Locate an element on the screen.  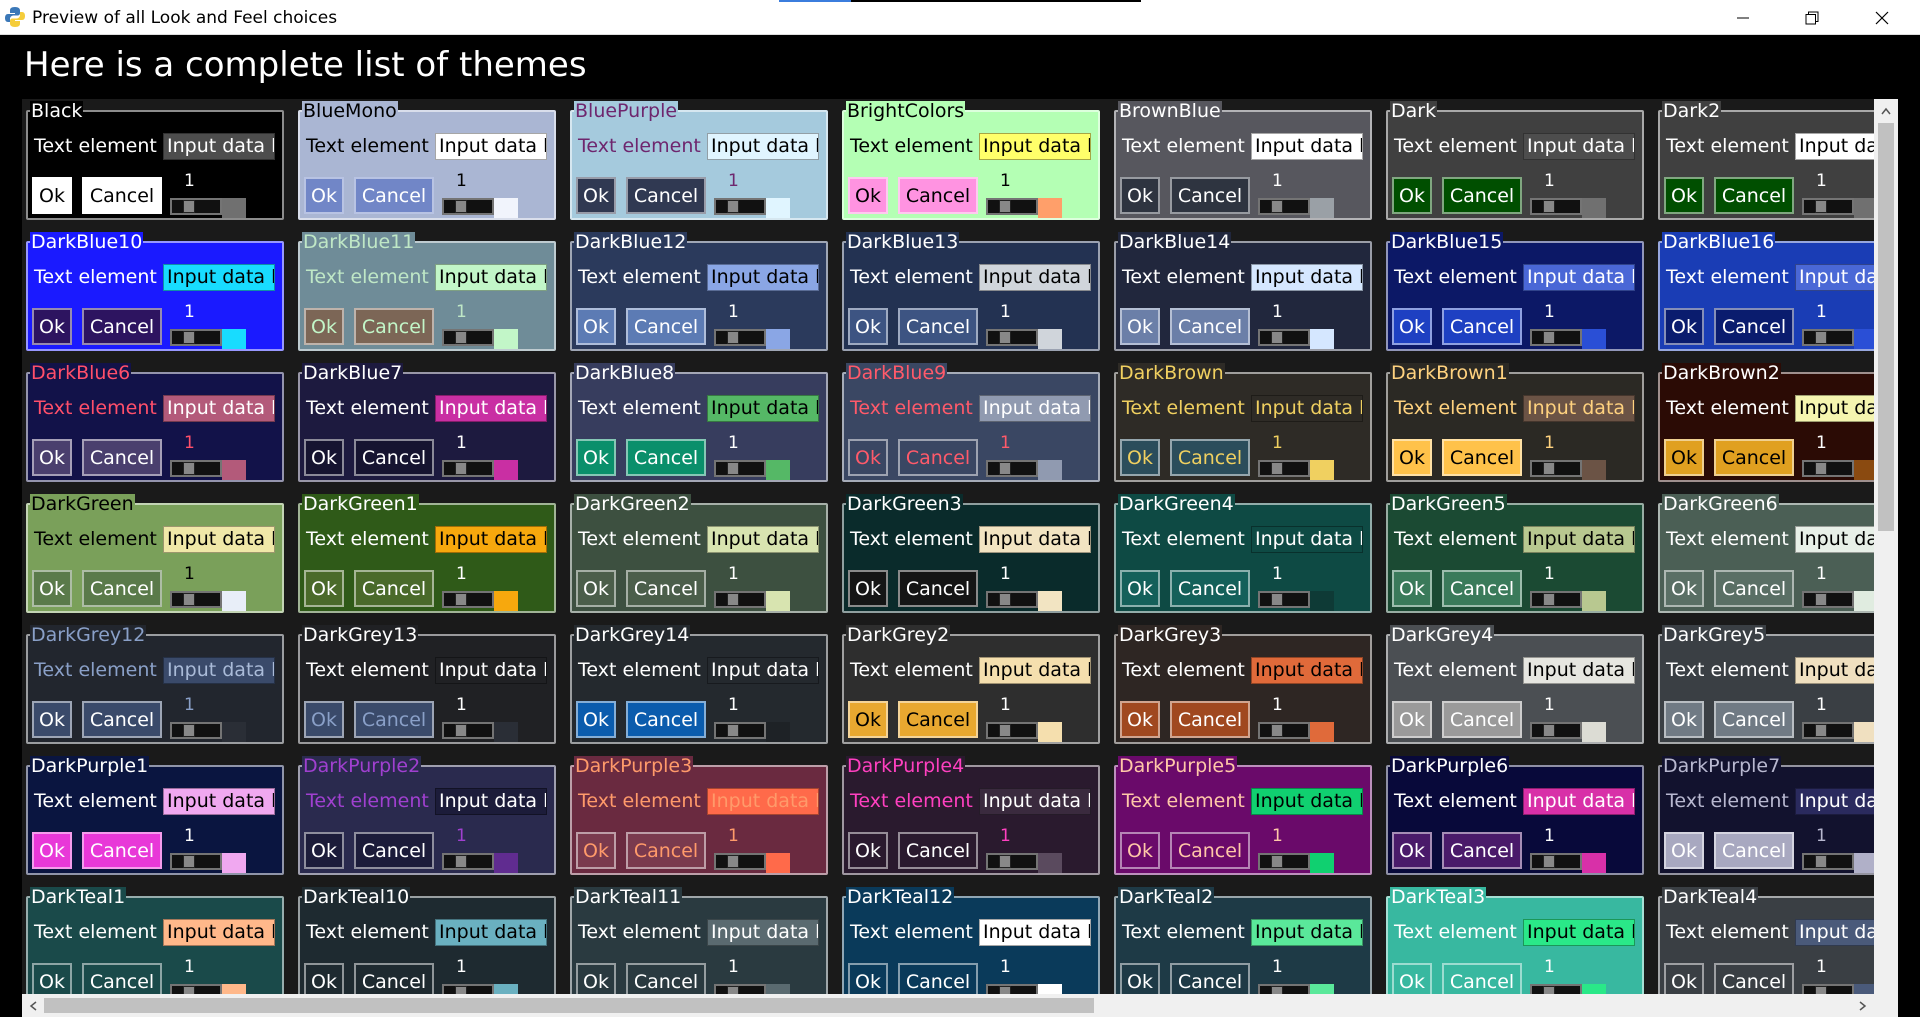
scroll-up-arrow-icon is located at coordinates (1886, 111).